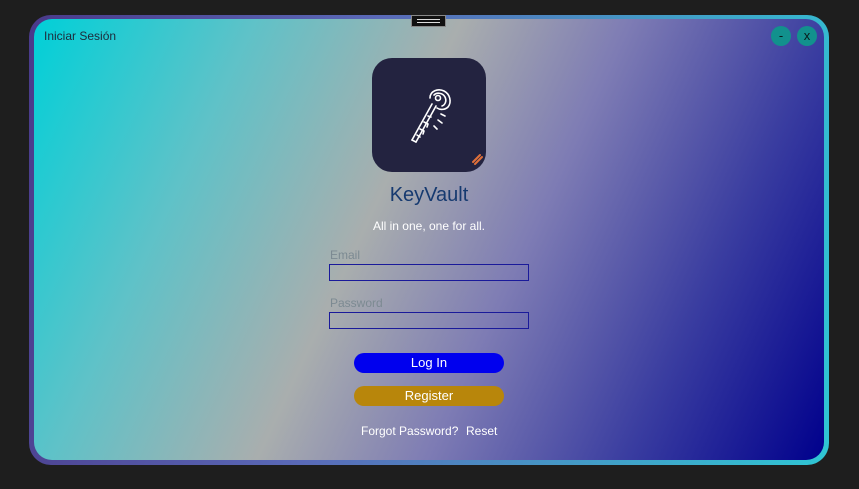 The image size is (859, 489). What do you see at coordinates (429, 320) in the screenshot?
I see `password-field` at bounding box center [429, 320].